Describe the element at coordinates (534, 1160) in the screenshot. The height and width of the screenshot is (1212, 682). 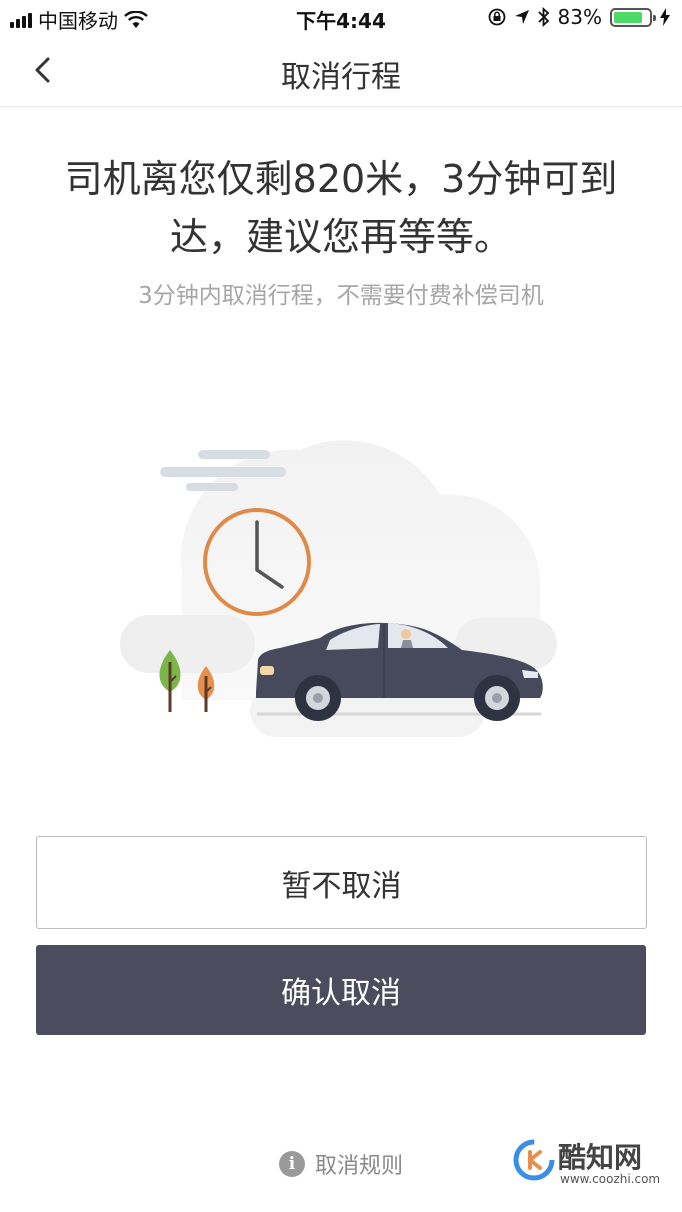
I see `watermark-logo-icon` at that location.